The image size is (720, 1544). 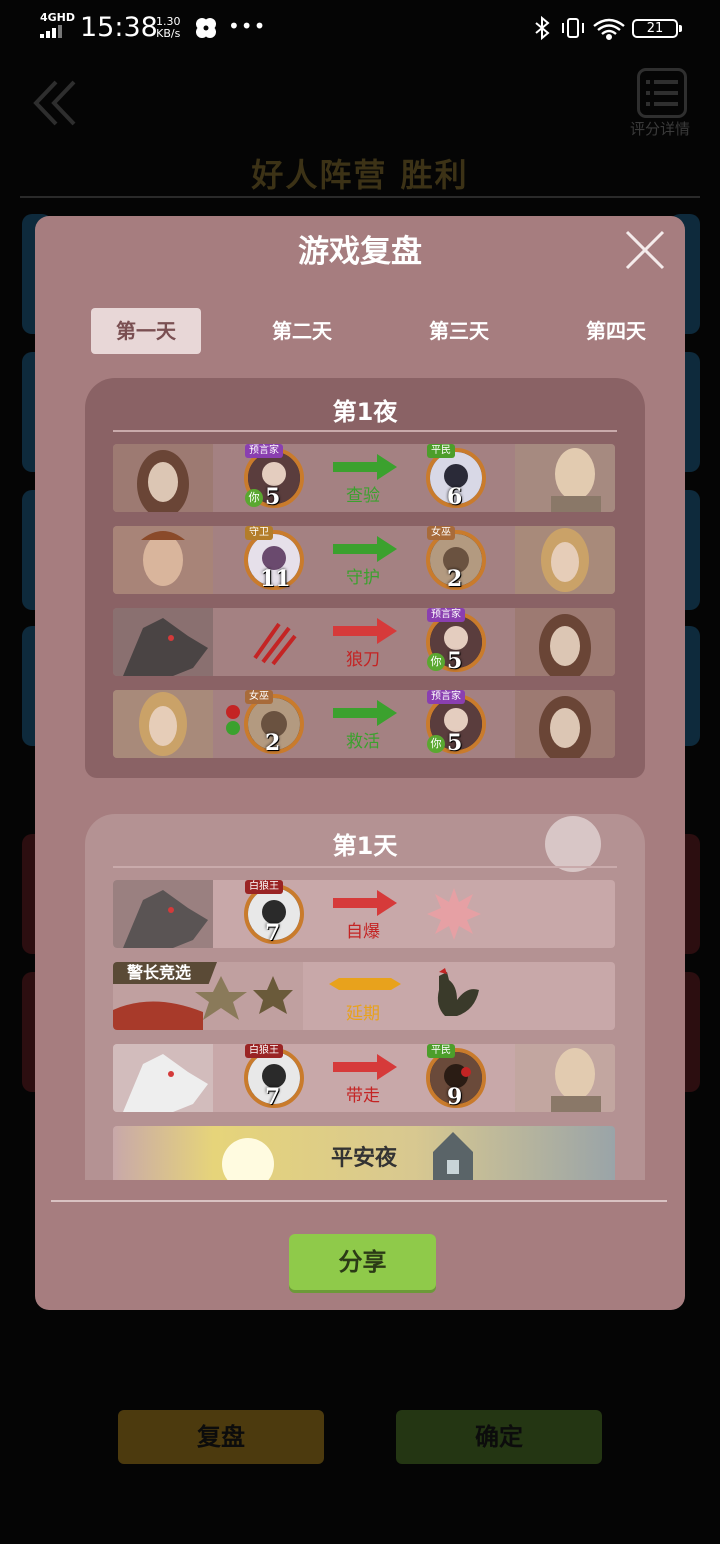 I want to click on network-type: 4GHD, so click(x=58, y=17).